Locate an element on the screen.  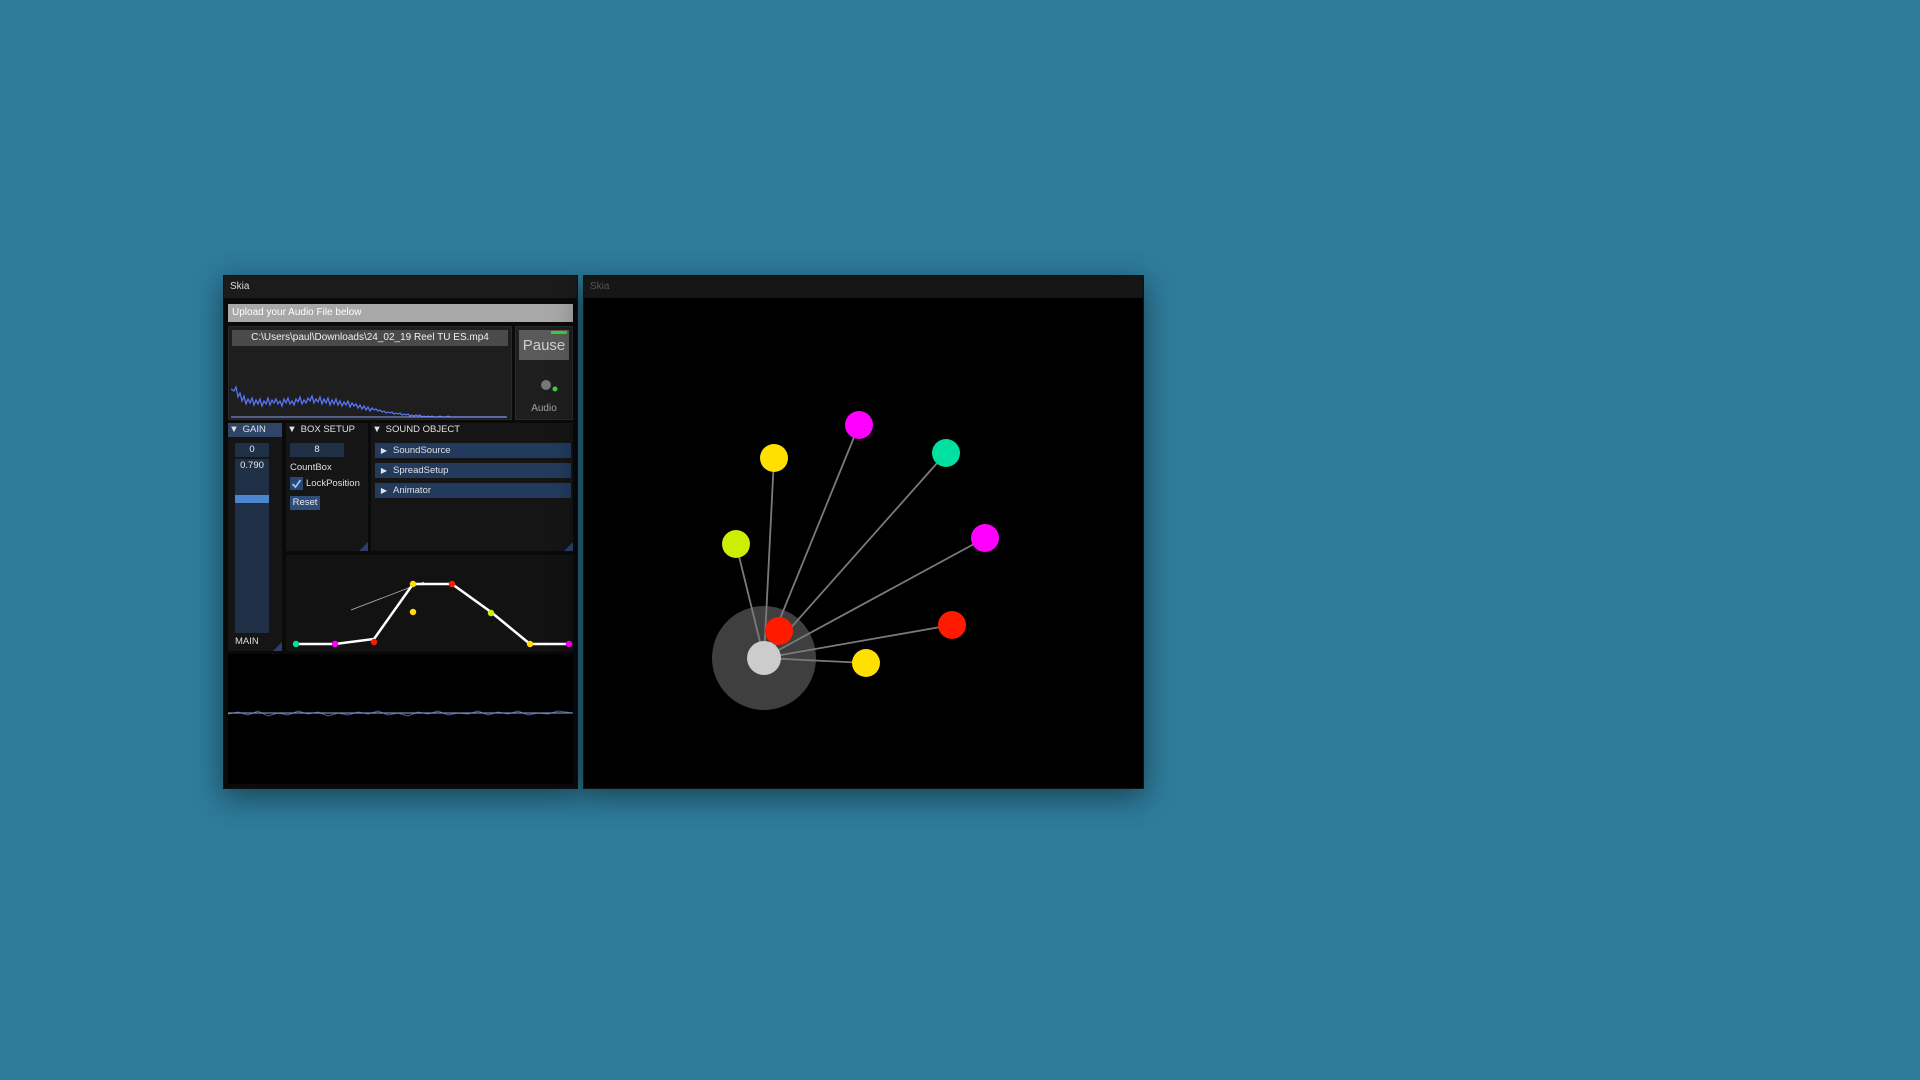
gain-panel: ▼ GAIN 0 0.790 MAIN is located at coordinates (255, 537).